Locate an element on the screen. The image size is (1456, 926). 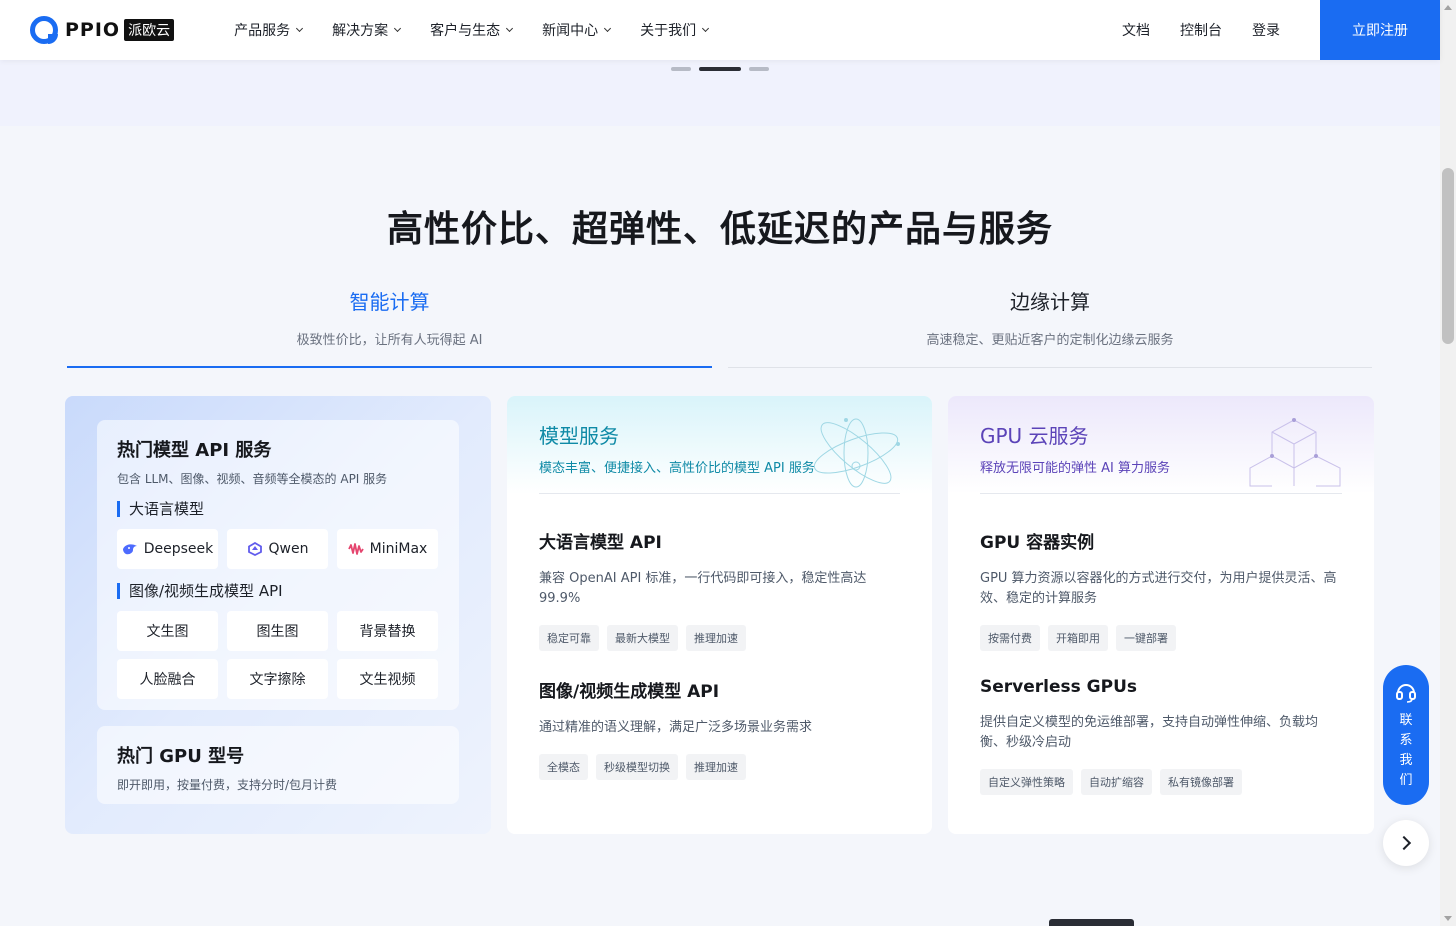
gpu-card-header: GPU 云服务 释放无限可能的弹性 AI 算力服务 is located at coordinates (1161, 445).